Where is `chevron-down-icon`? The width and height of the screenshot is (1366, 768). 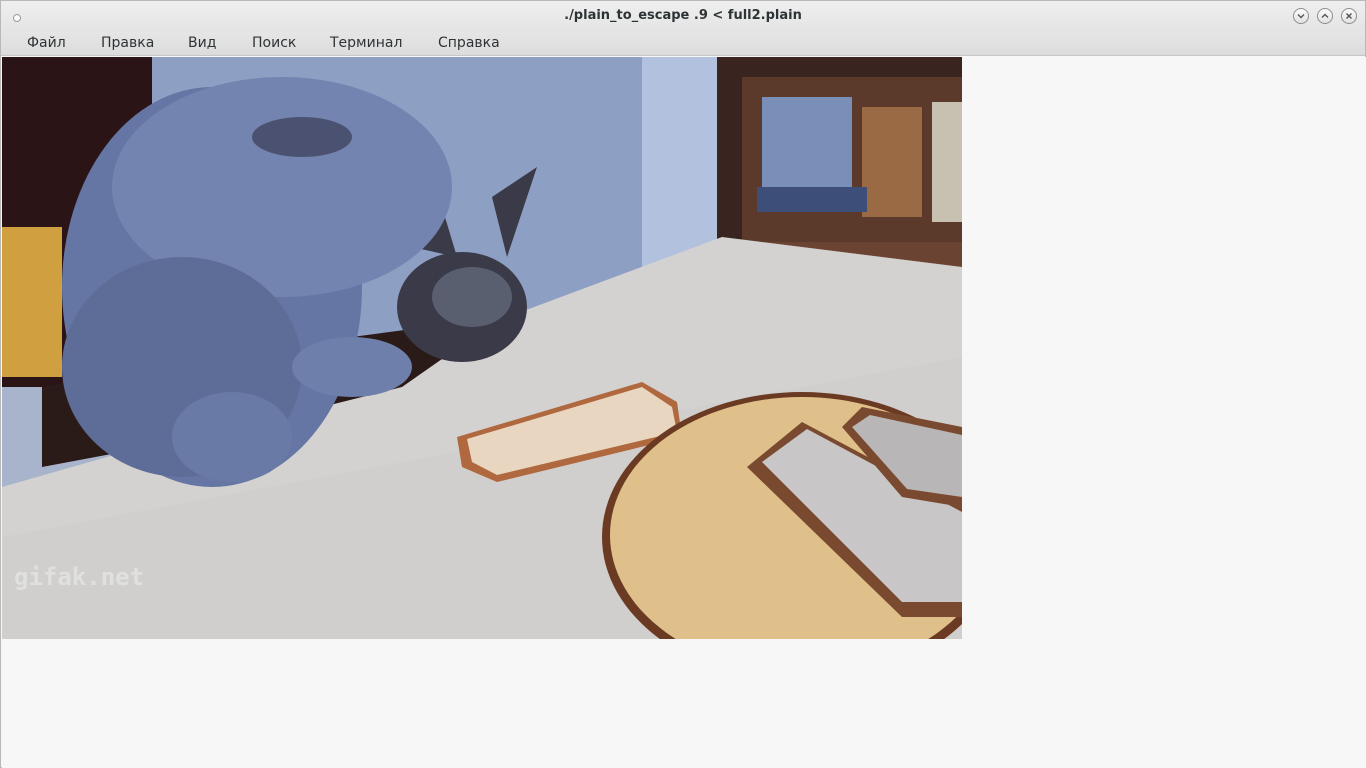 chevron-down-icon is located at coordinates (1301, 16).